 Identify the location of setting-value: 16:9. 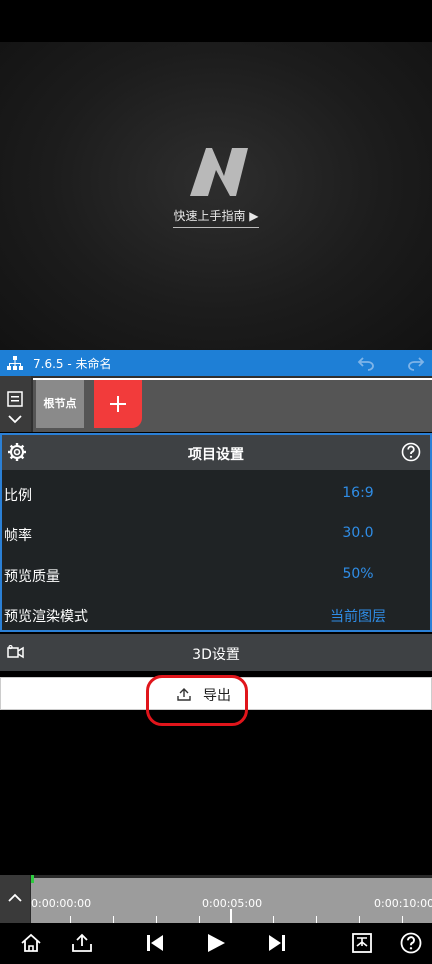
(358, 493).